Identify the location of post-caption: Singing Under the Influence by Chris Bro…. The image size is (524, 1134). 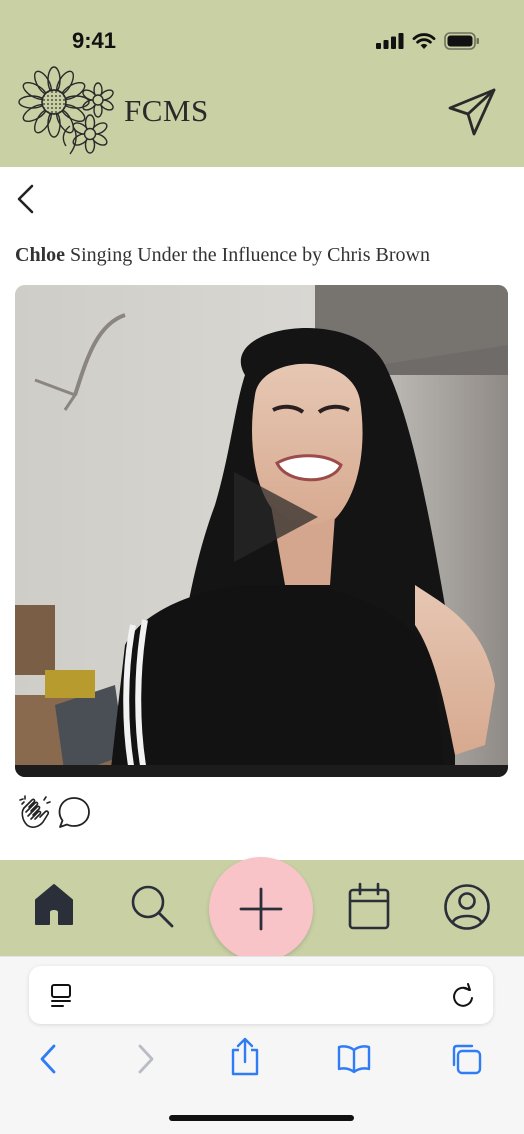
(250, 255).